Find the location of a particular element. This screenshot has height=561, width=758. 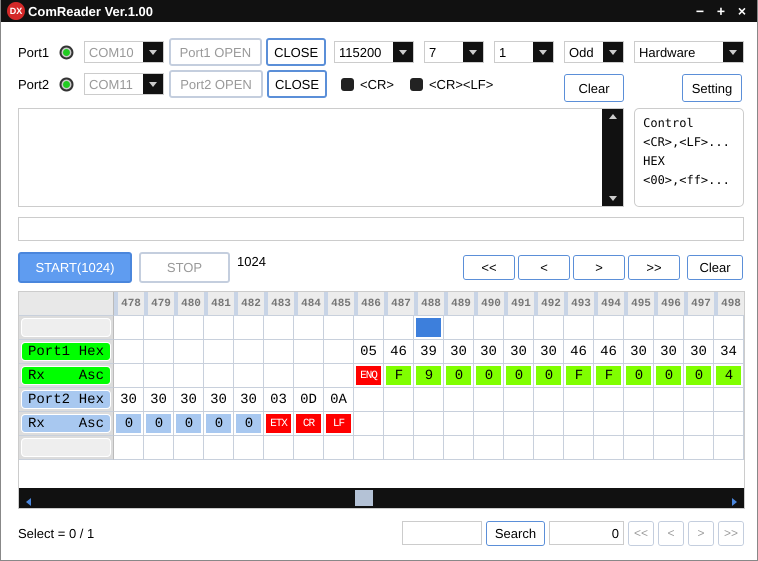

nav-button: < is located at coordinates (544, 267).